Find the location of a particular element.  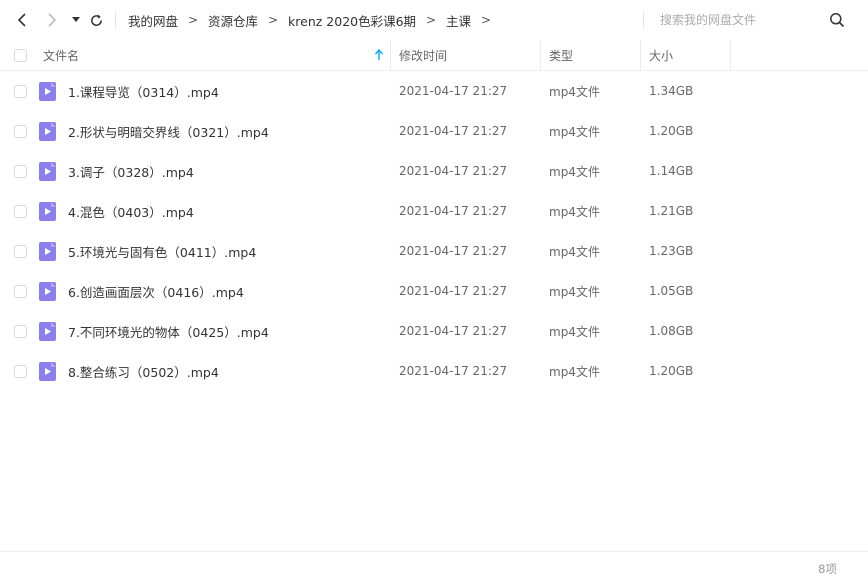

search-divider is located at coordinates (643, 20).